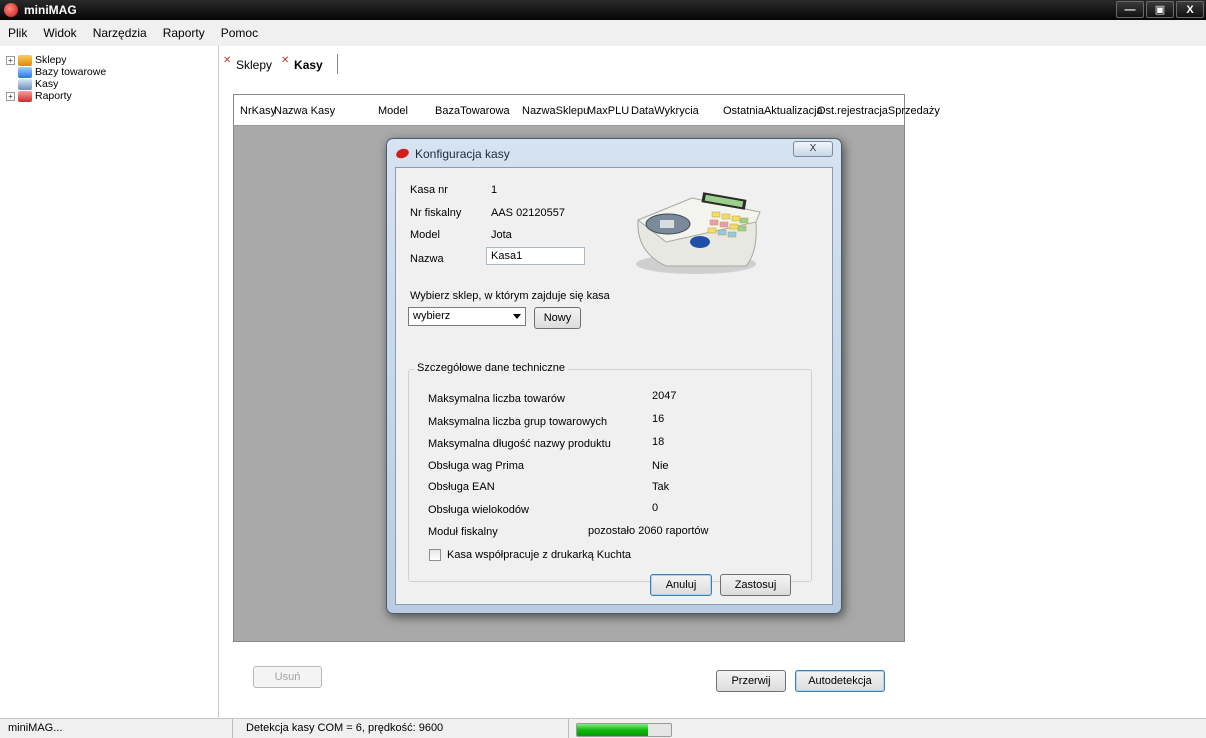 This screenshot has width=1206, height=738. Describe the element at coordinates (501, 235) in the screenshot. I see `model-value: Jota` at that location.